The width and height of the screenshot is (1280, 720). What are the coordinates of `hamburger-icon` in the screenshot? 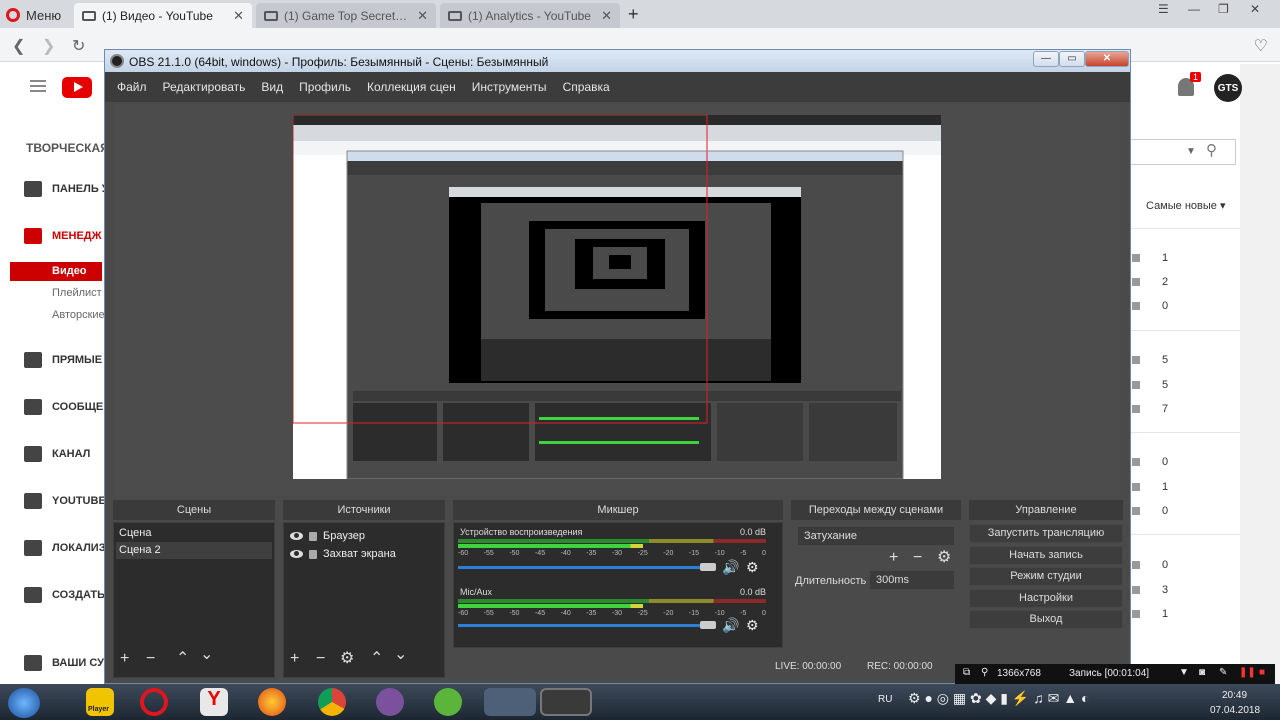 It's located at (38, 86).